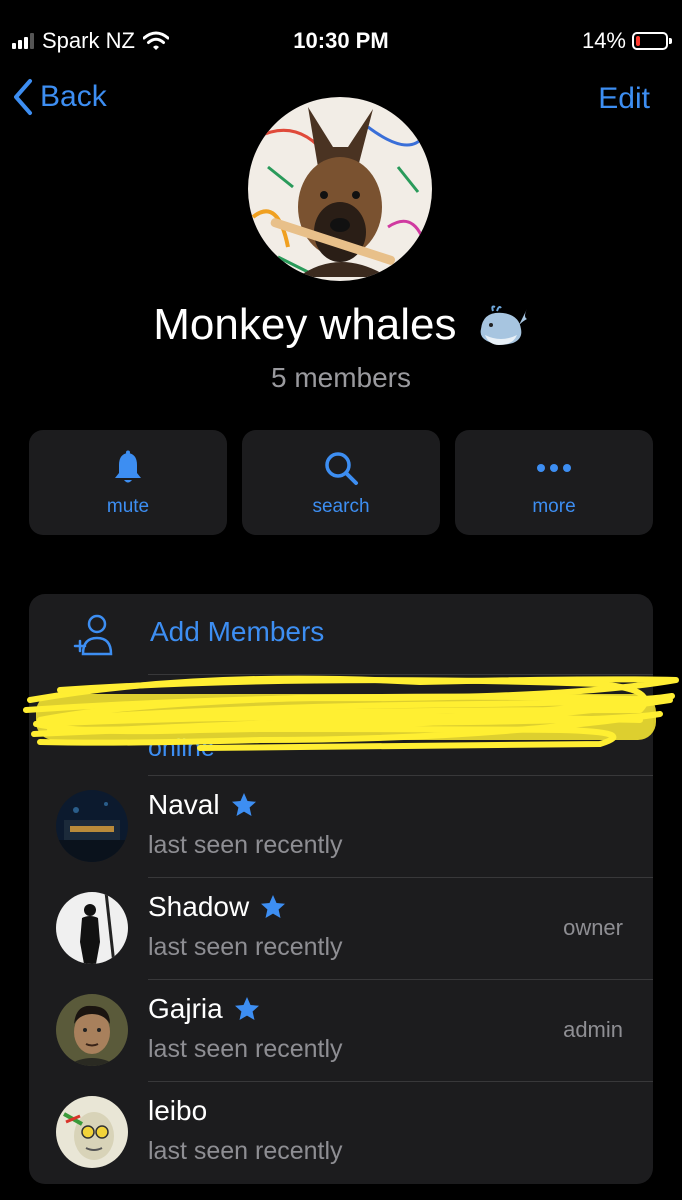  Describe the element at coordinates (638, 41) in the screenshot. I see `battery-fill` at that location.